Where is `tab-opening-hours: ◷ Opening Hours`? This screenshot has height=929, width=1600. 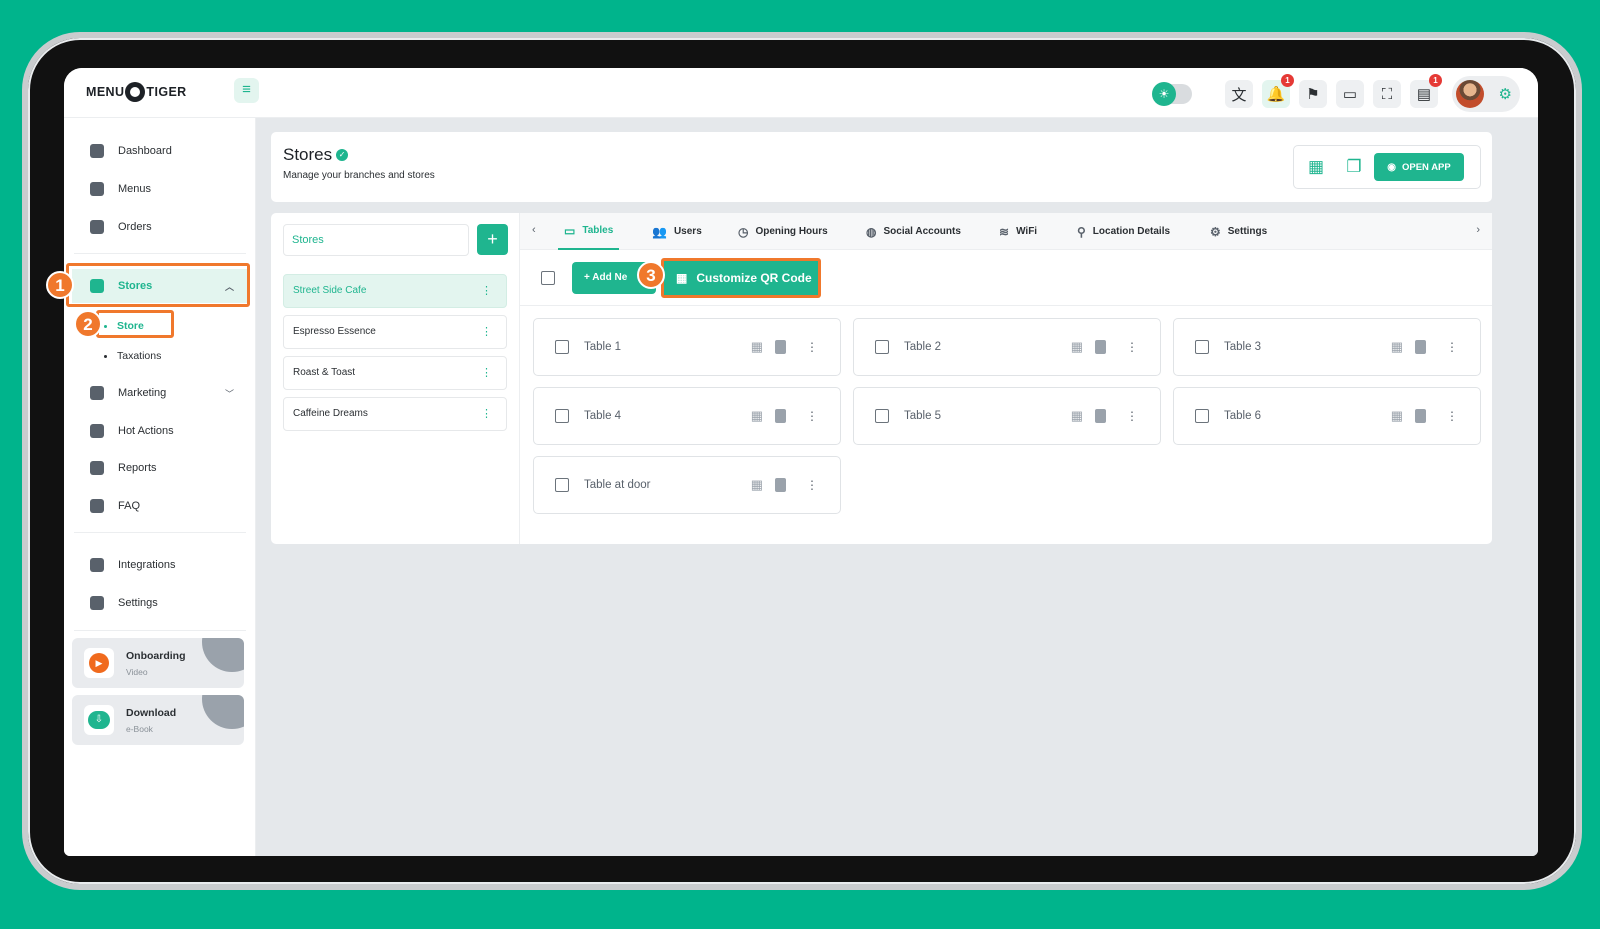 tab-opening-hours: ◷ Opening Hours is located at coordinates (783, 231).